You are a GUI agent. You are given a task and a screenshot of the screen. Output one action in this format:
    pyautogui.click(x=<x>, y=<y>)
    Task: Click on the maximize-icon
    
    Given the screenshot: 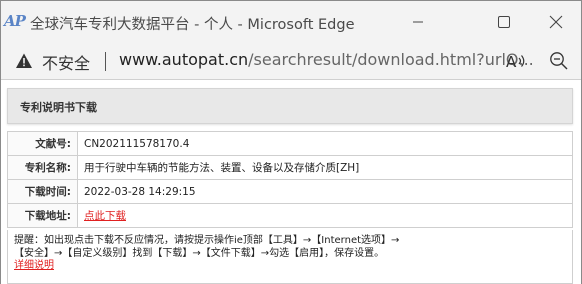 What is the action you would take?
    pyautogui.click(x=504, y=22)
    